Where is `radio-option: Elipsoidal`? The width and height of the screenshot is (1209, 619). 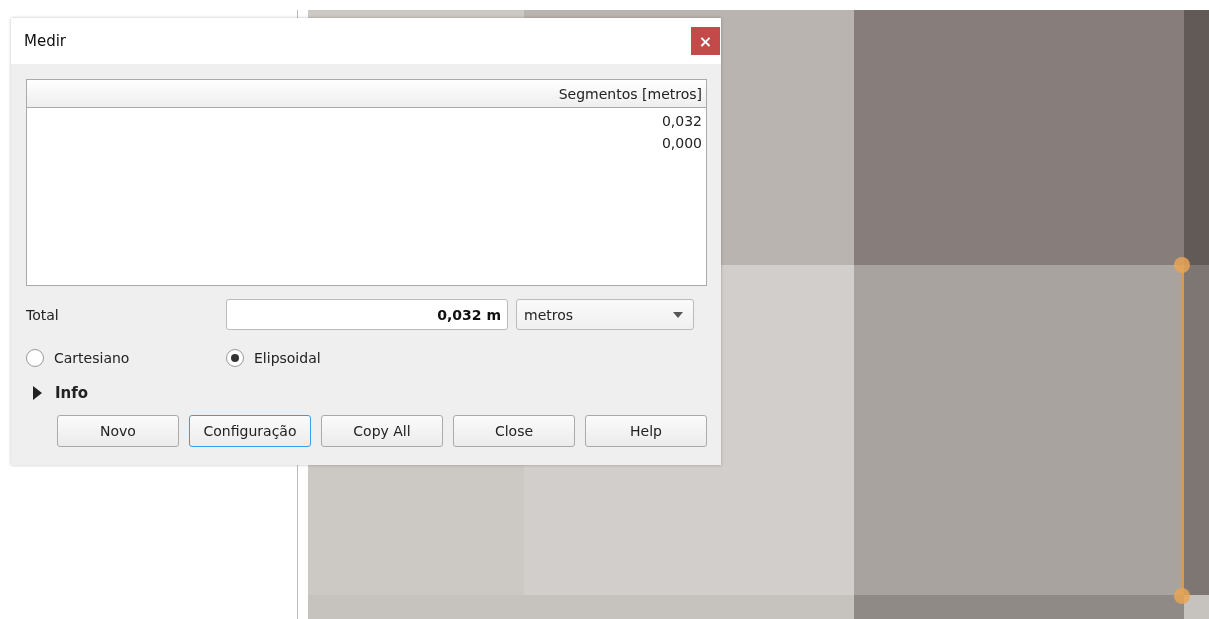
radio-option: Elipsoidal is located at coordinates (326, 358).